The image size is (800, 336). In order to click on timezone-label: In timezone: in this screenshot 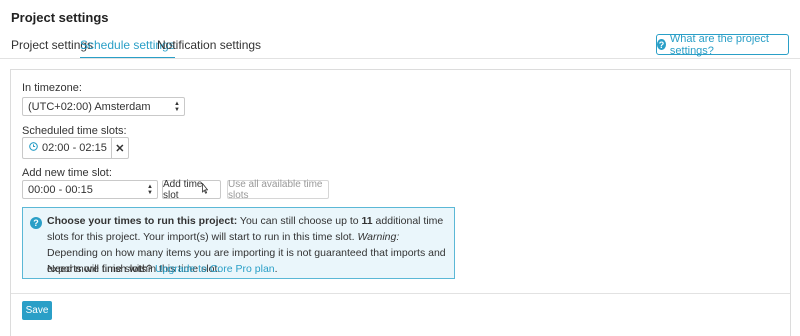, I will do `click(52, 88)`.